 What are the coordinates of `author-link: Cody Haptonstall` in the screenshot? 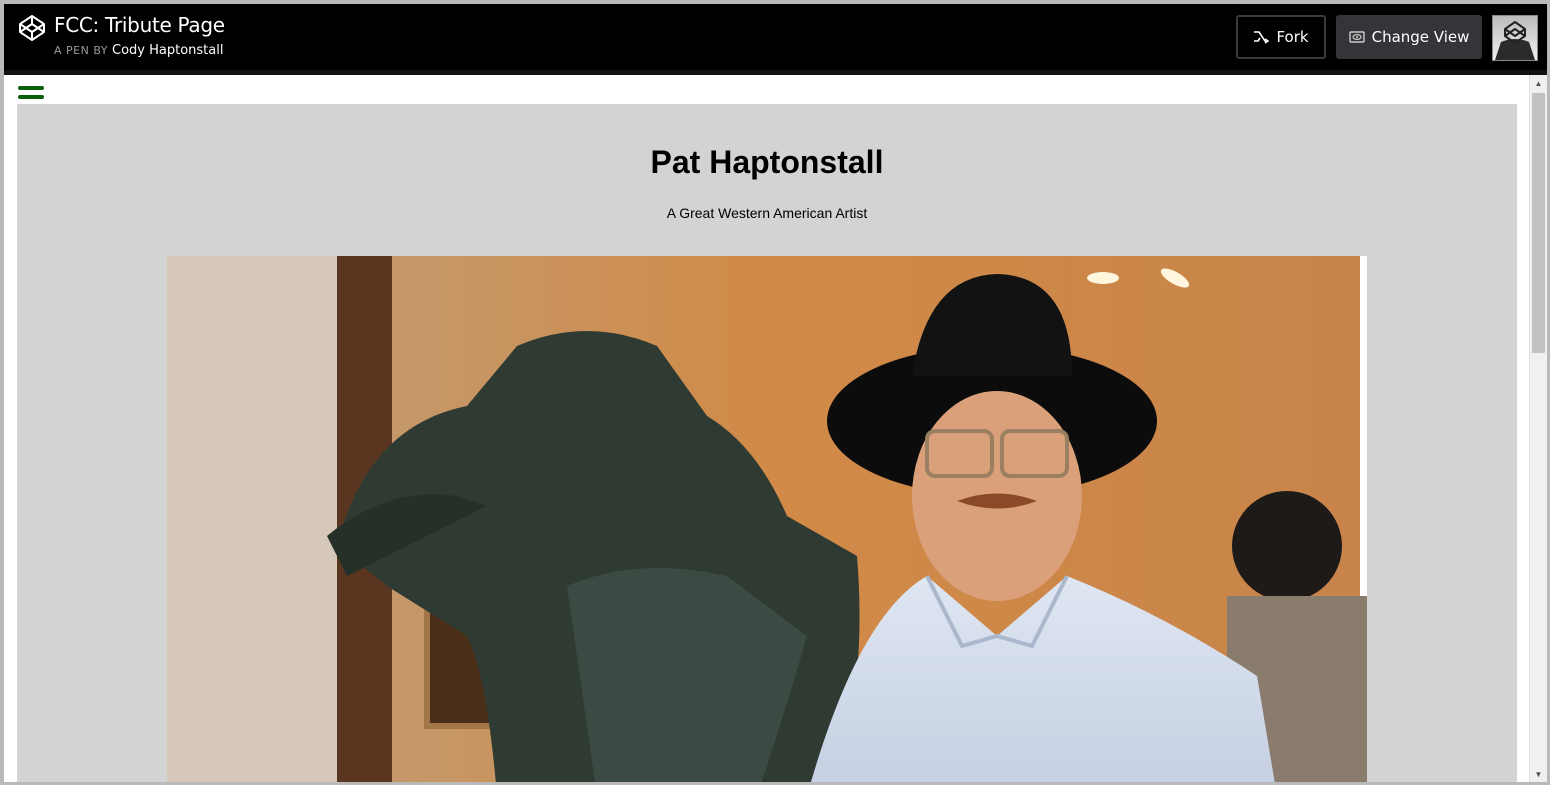 It's located at (167, 50).